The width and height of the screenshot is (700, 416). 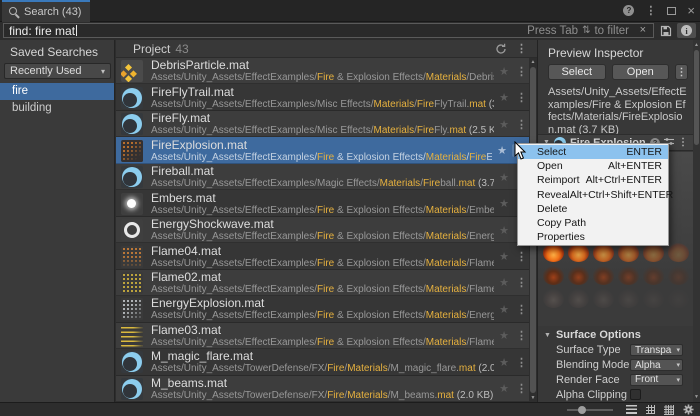 I want to click on context-menu-item: Copy Path, so click(x=593, y=223).